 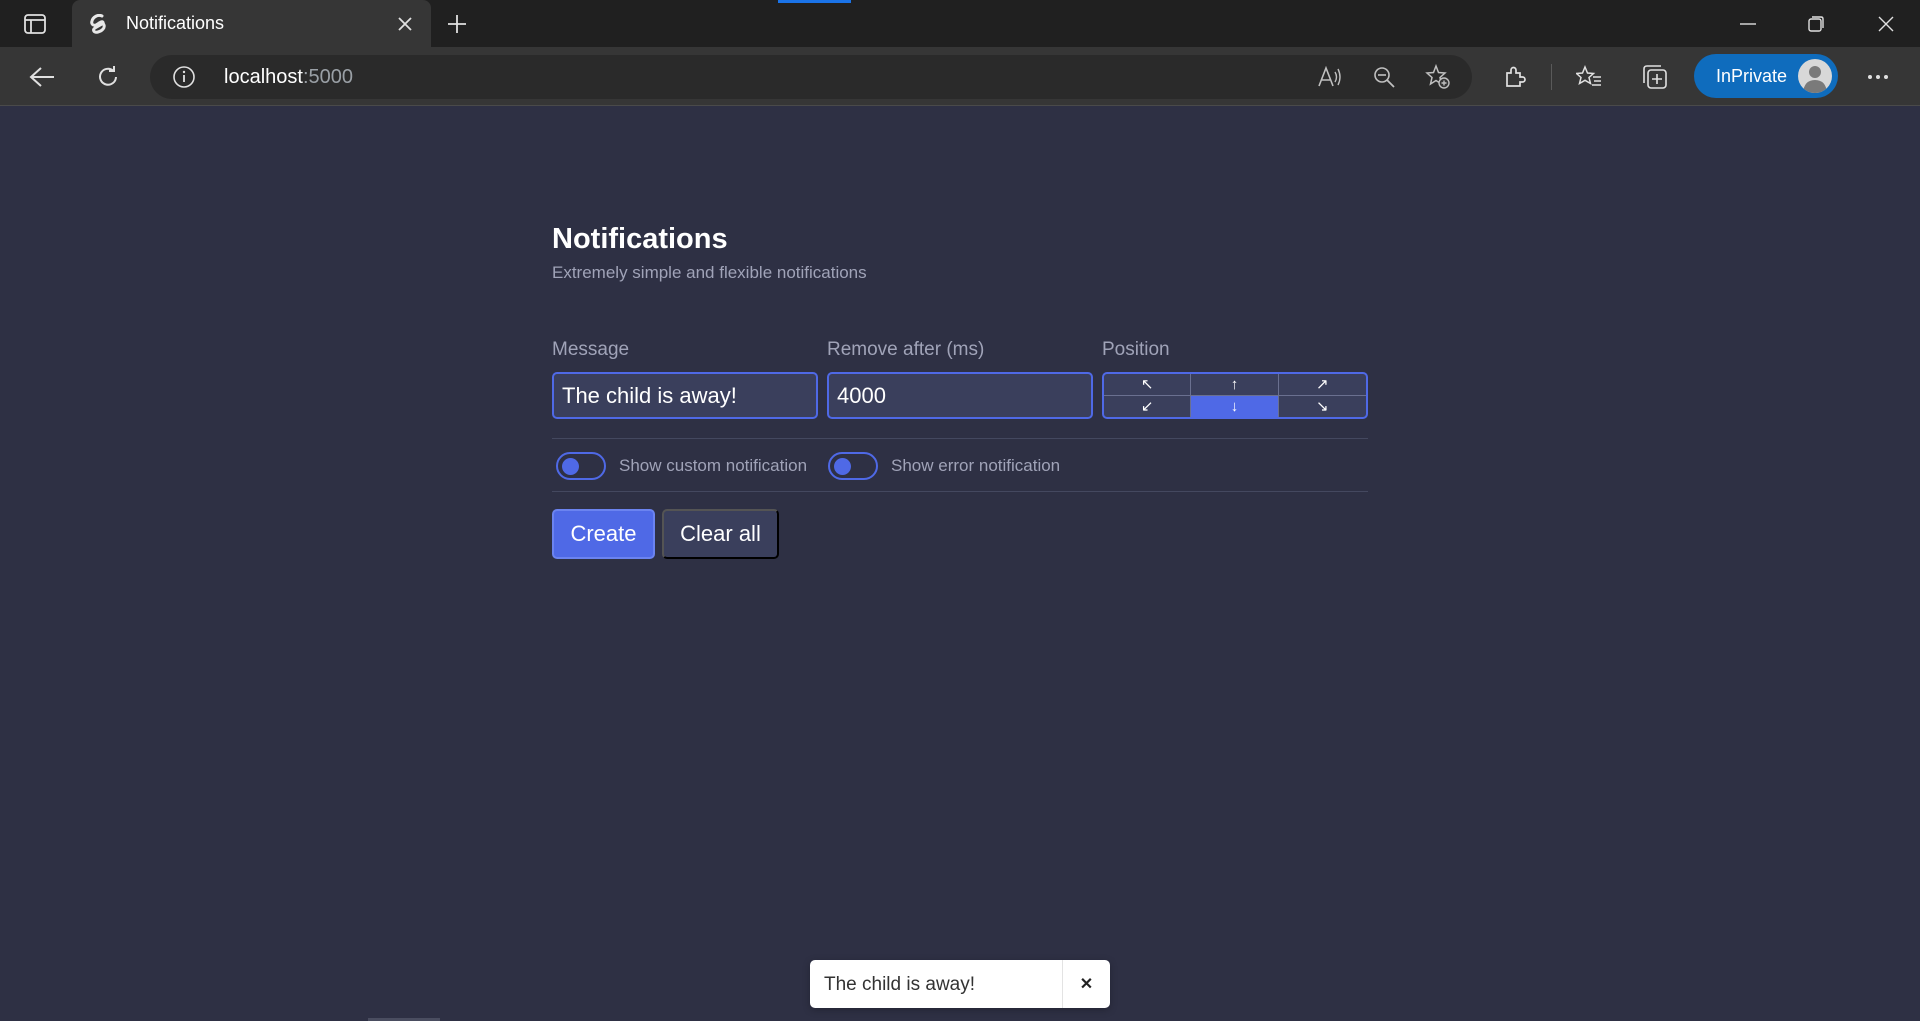 I want to click on add-favorite-icon, so click(x=1438, y=77).